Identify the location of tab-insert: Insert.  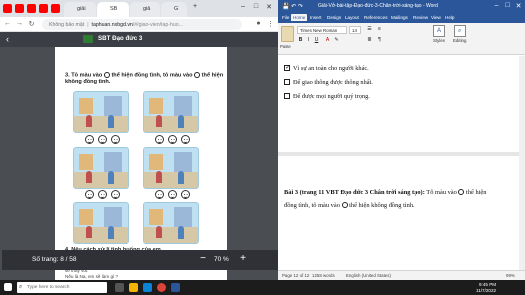
(316, 17).